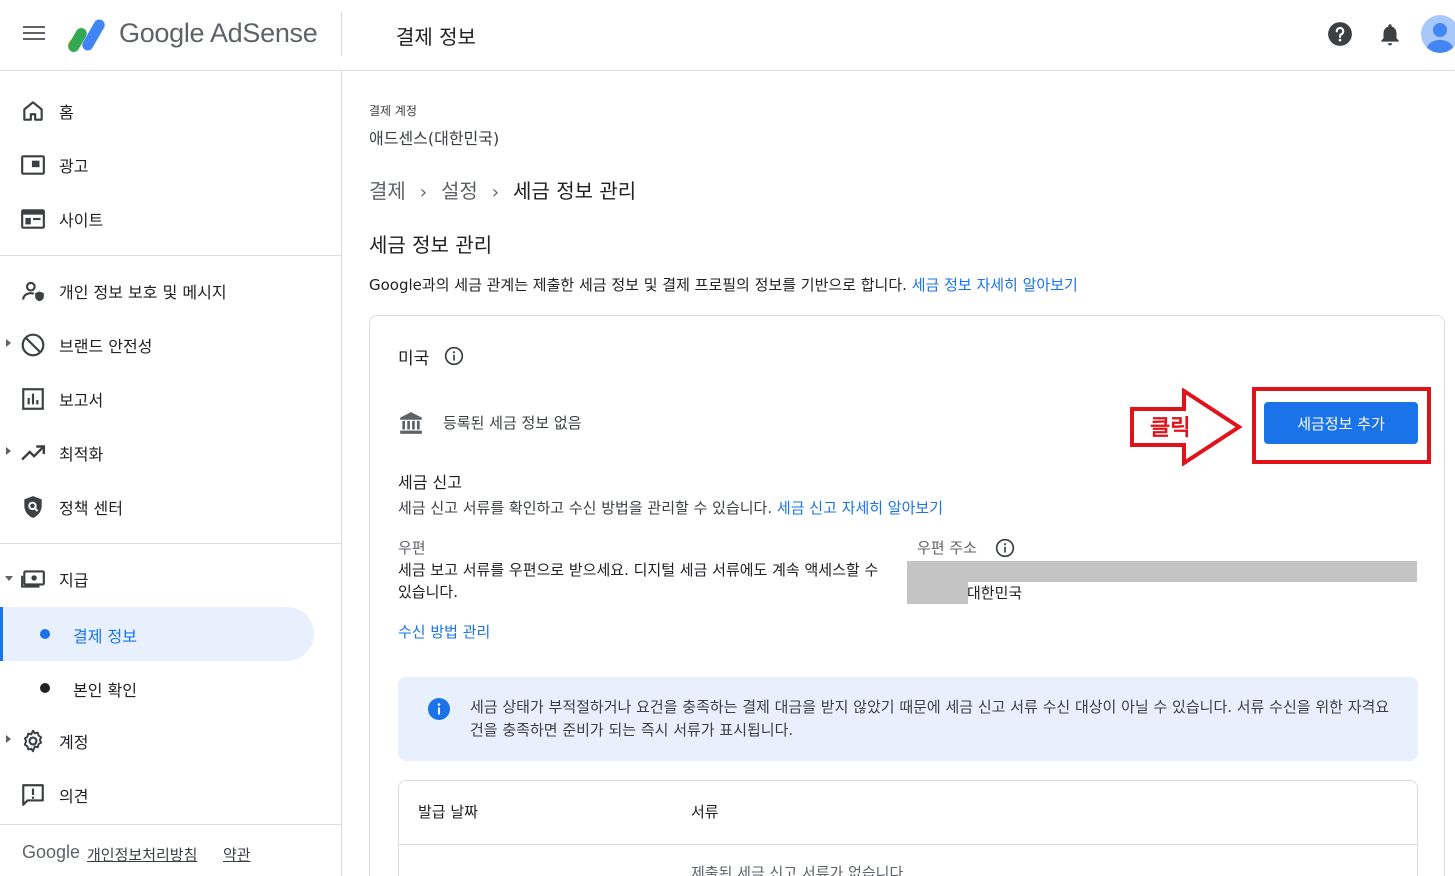 The height and width of the screenshot is (876, 1455). Describe the element at coordinates (387, 189) in the screenshot. I see `breadcrumb-payments: 결제` at that location.